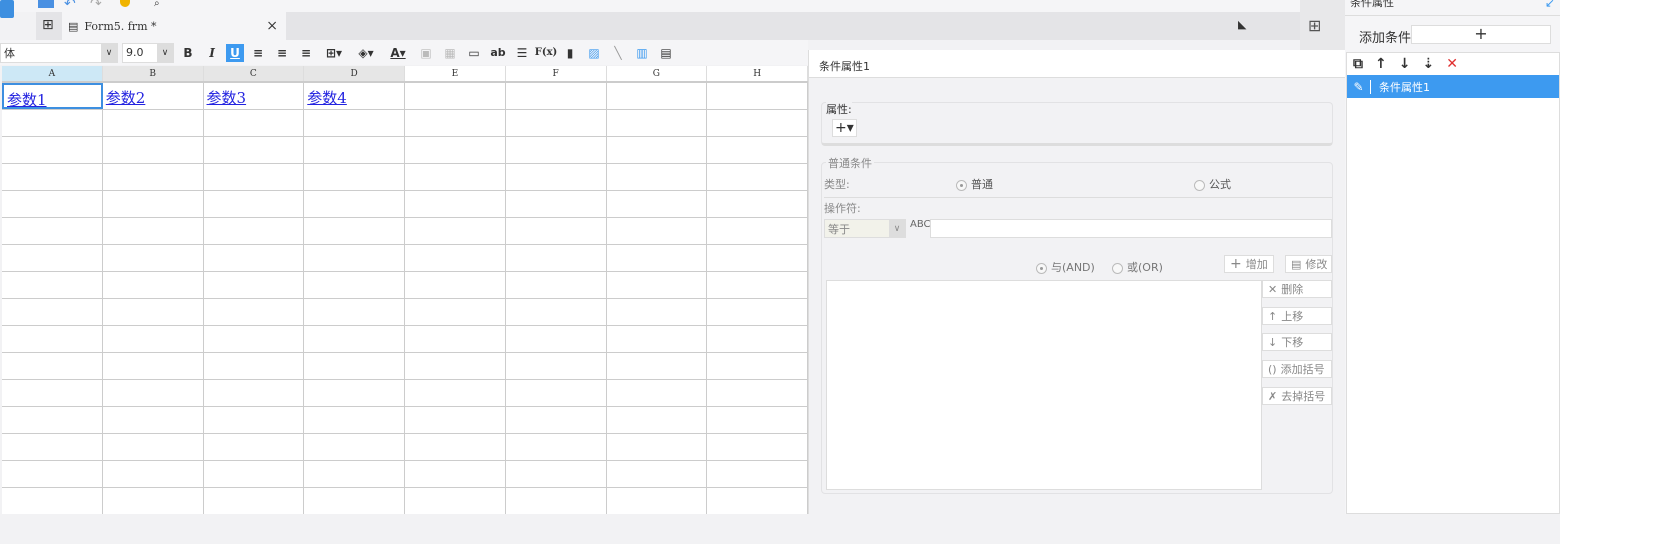 The image size is (1660, 544). Describe the element at coordinates (1314, 25) in the screenshot. I see `panel-layout-icon: ⊞` at that location.